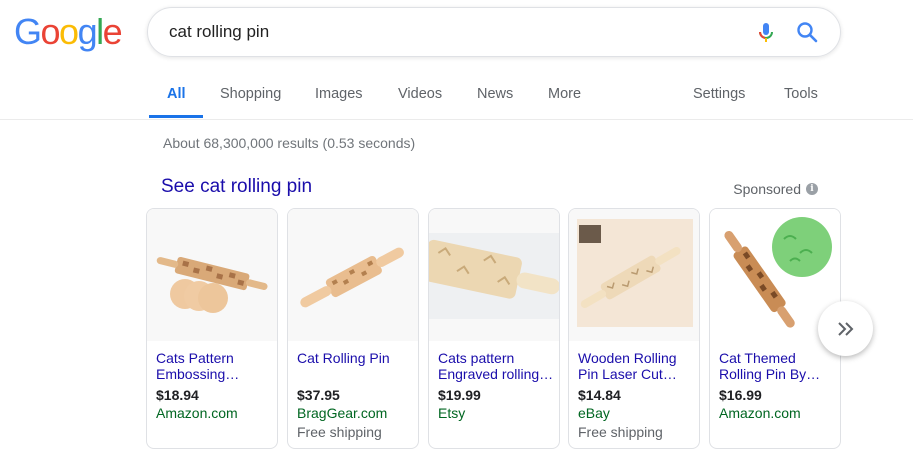 The height and width of the screenshot is (467, 913). What do you see at coordinates (452, 413) in the screenshot?
I see `product-merchant: Etsy` at bounding box center [452, 413].